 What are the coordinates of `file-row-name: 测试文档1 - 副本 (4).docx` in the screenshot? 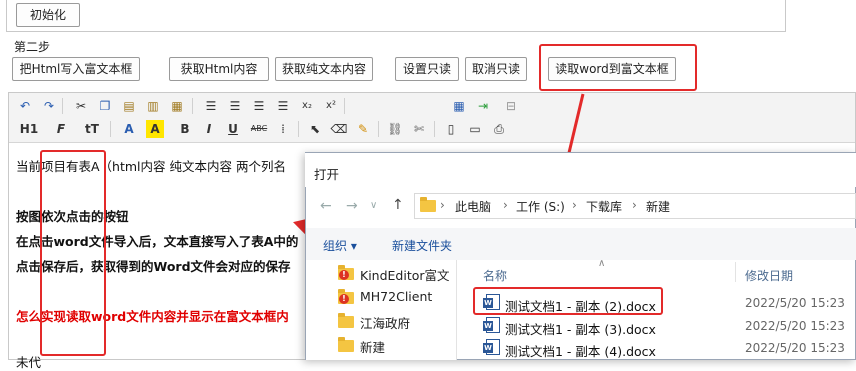 It's located at (580, 350).